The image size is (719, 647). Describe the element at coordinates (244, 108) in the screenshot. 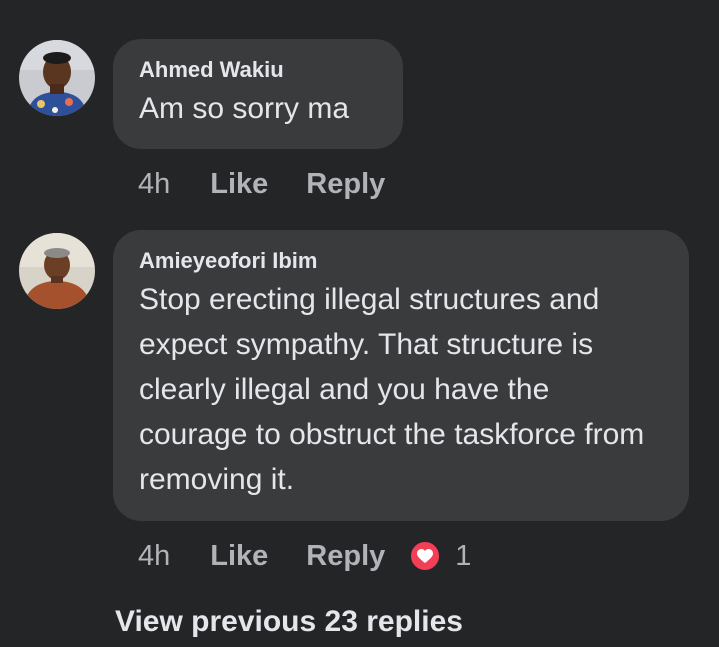

I see `comment-text: Am so sorry ma` at that location.